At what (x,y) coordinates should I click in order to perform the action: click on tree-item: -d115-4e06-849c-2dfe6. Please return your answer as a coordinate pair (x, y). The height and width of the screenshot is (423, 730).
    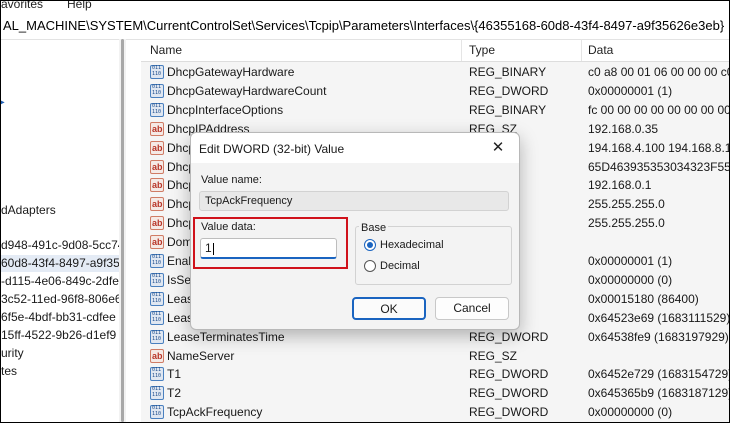
    Looking at the image, I should click on (60, 281).